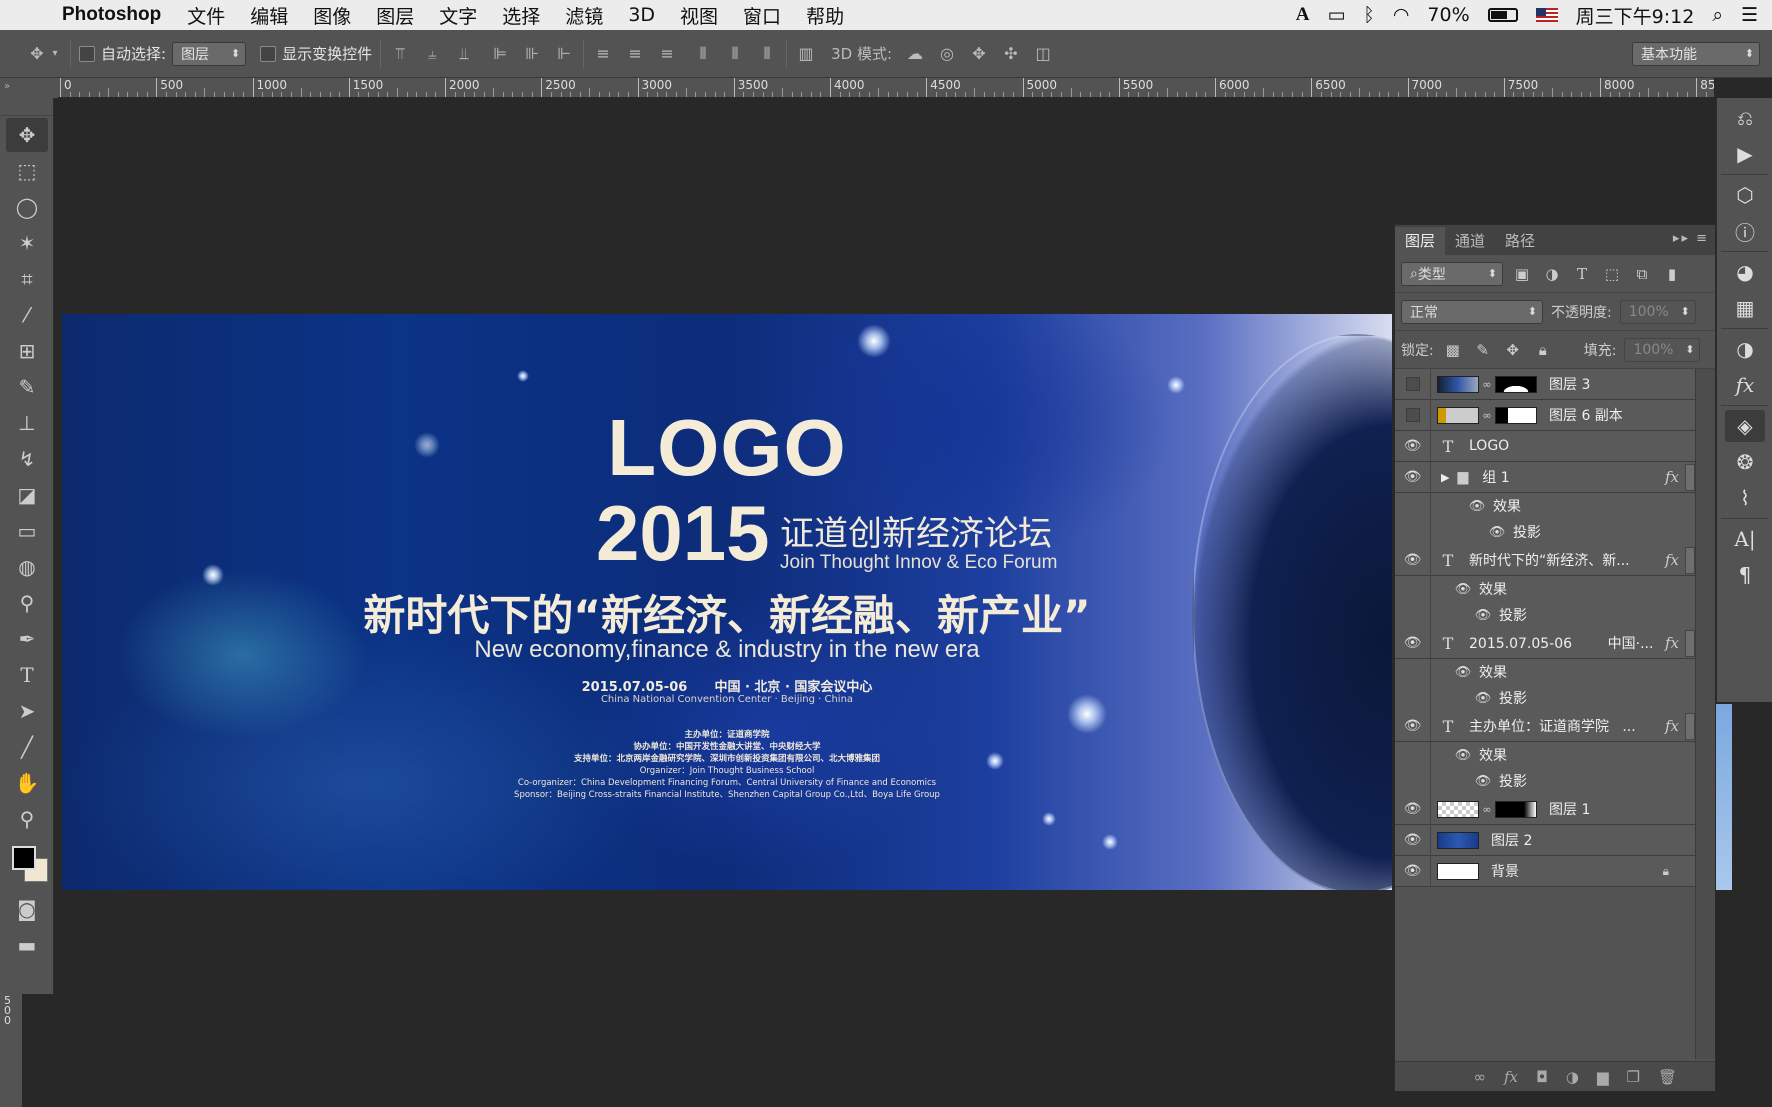 Image resolution: width=1772 pixels, height=1107 pixels. I want to click on layer-row: 👁︎ ▶ ▆ 组 1 fx, so click(1545, 477).